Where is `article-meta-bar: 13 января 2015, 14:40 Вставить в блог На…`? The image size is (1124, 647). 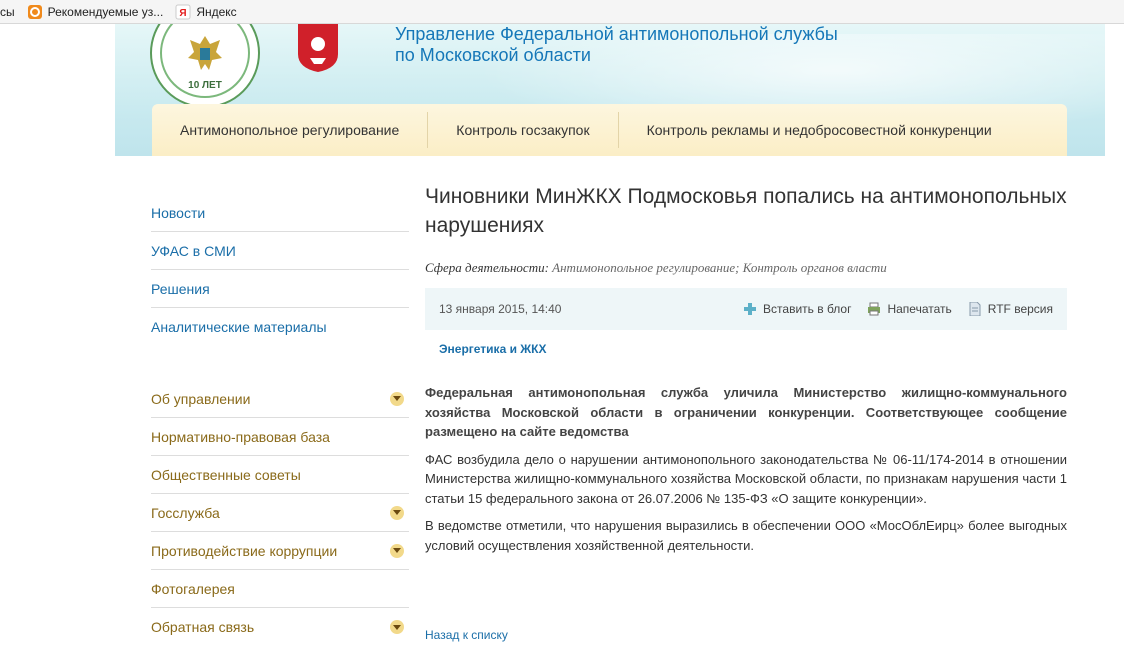
article-meta-bar: 13 января 2015, 14:40 Вставить в блог На… is located at coordinates (746, 309).